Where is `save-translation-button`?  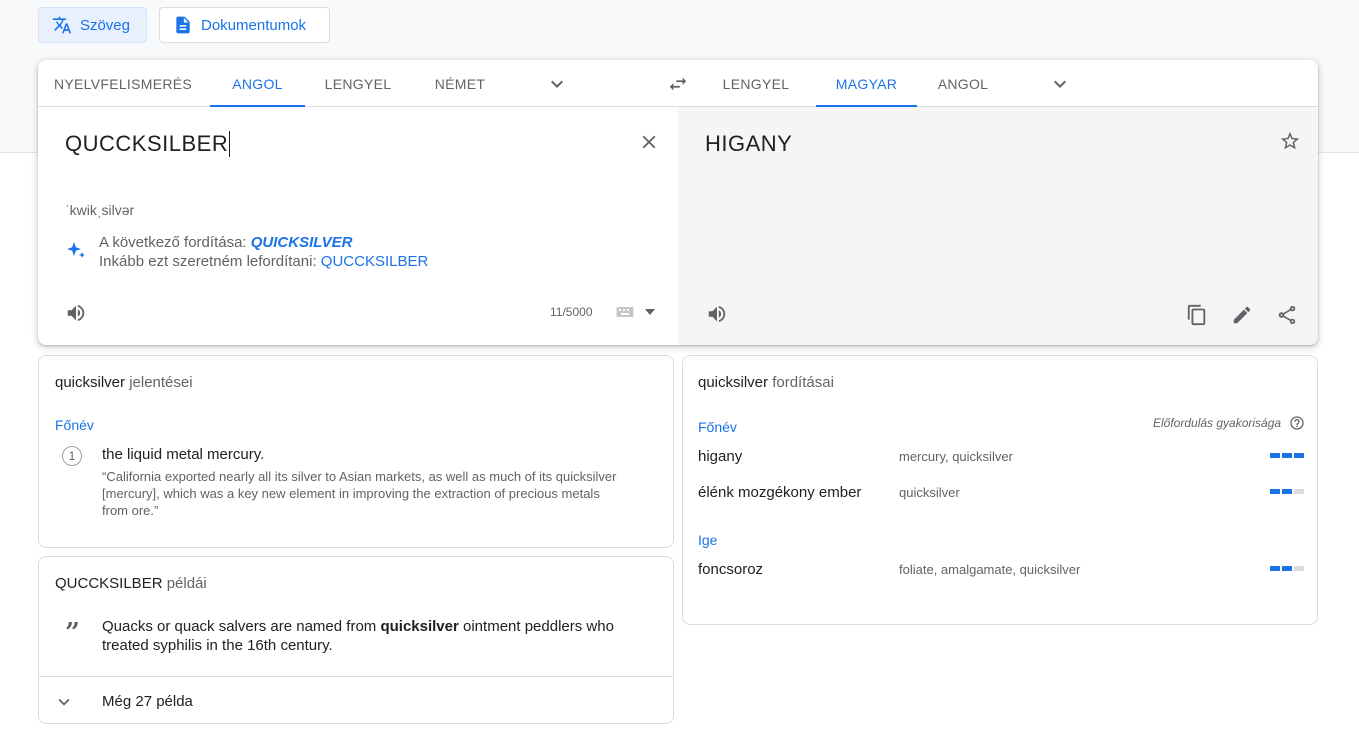 save-translation-button is located at coordinates (1290, 141).